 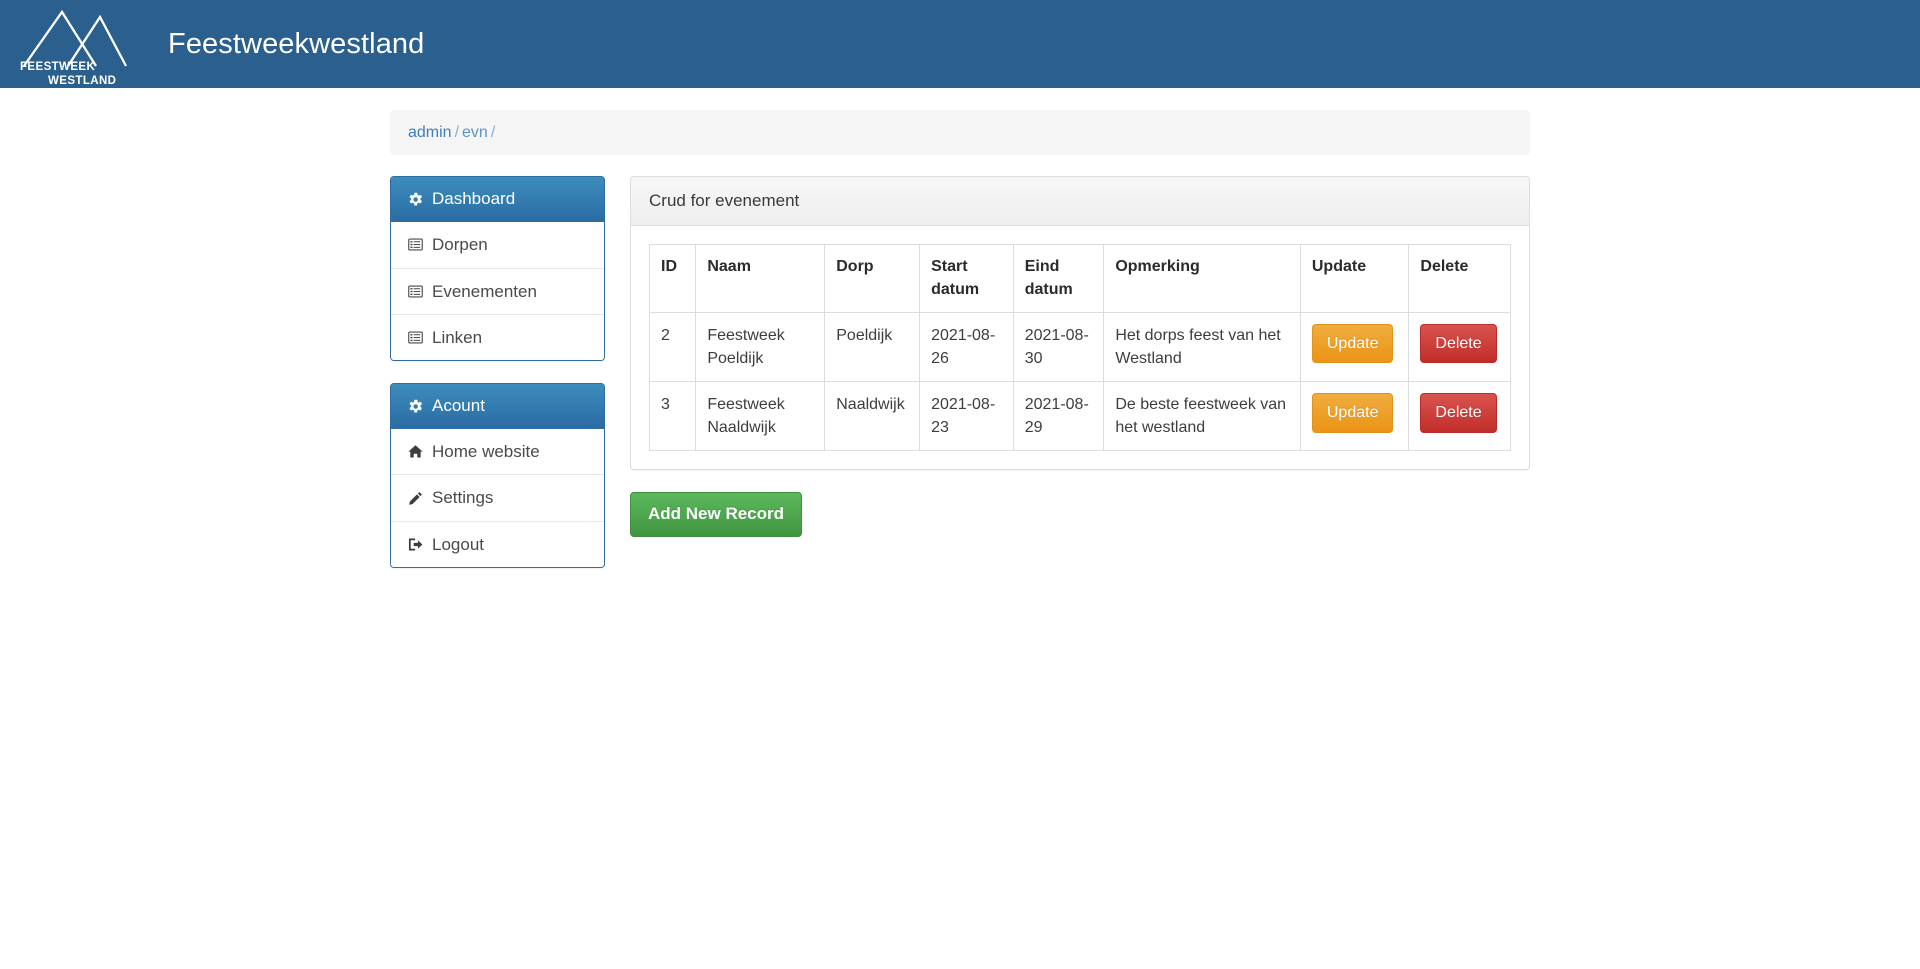 I want to click on sidebar-dashboard-heading-label: Dashboard, so click(x=474, y=199).